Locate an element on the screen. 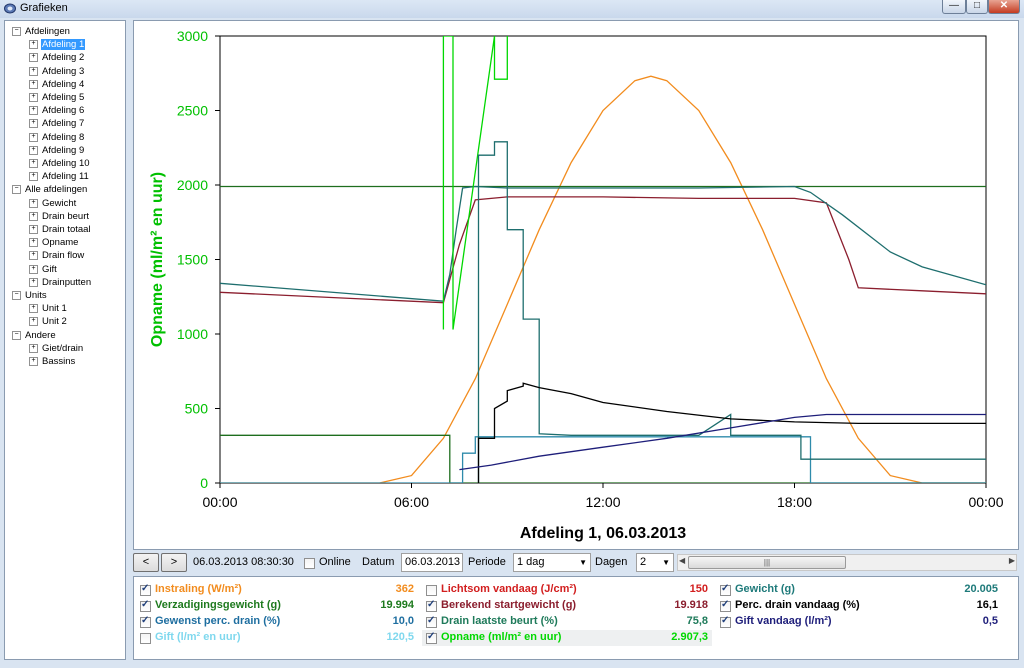  tree-item: + Unit 2 is located at coordinates (48, 321).